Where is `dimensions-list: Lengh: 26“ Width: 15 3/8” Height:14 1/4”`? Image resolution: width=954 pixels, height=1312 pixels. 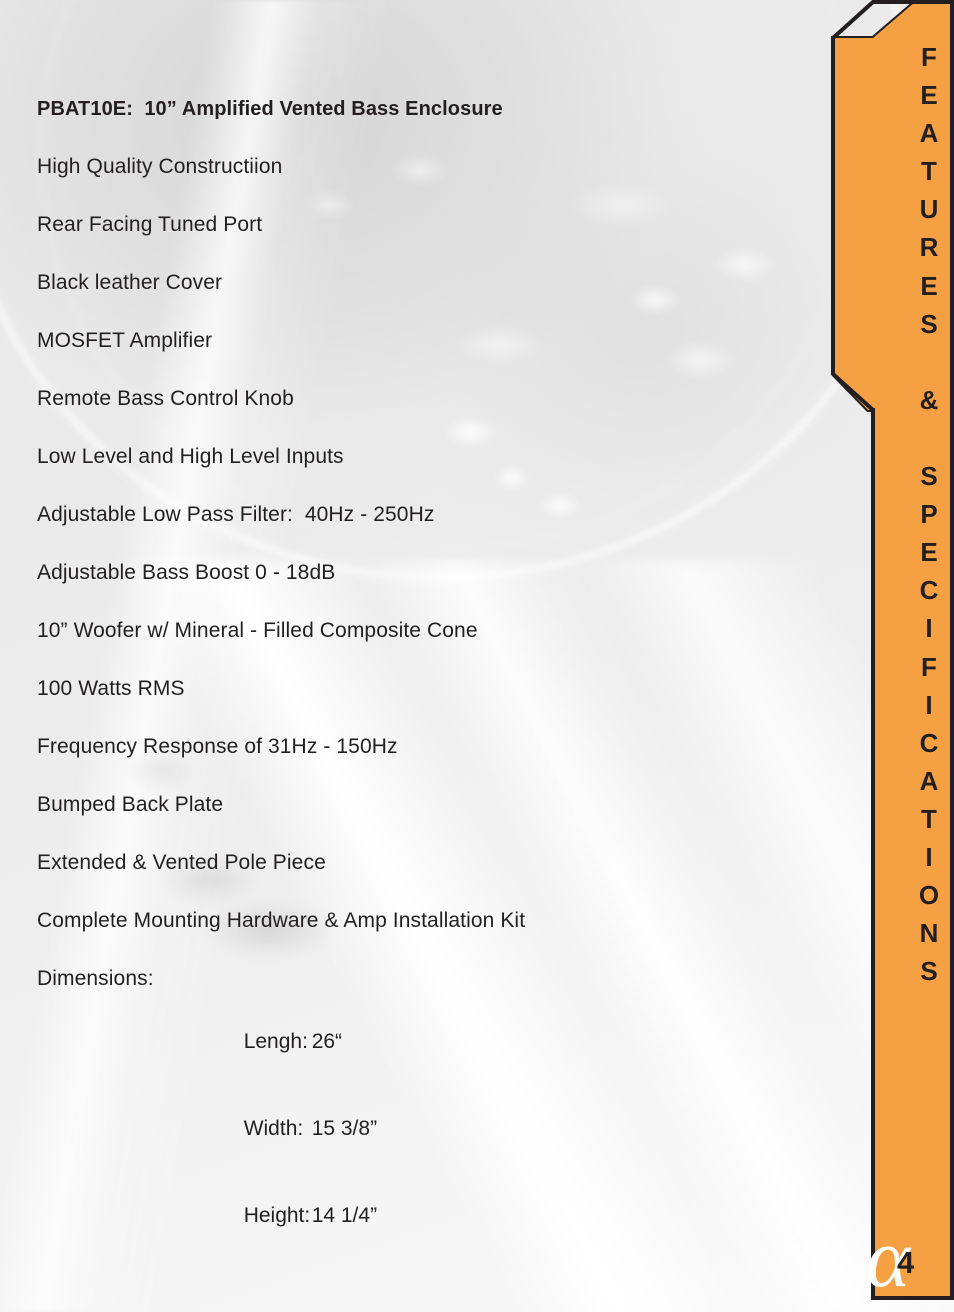
dimensions-list: Lengh: 26“ Width: 15 3/8” Height:14 1/4” is located at coordinates (467, 1128).